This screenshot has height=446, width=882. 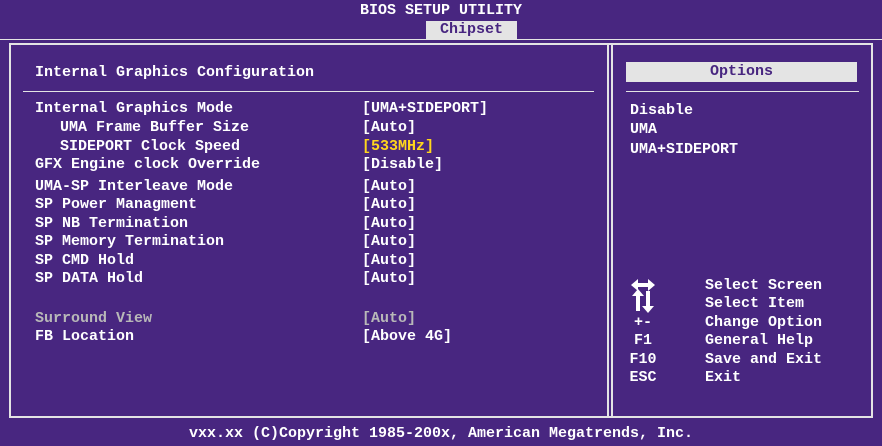 I want to click on setting-label: FB Location, so click(x=85, y=336).